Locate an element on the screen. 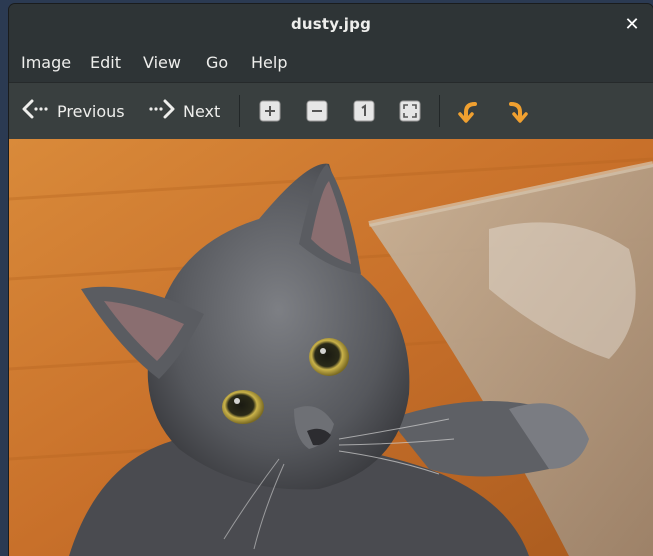  zoom-out-button is located at coordinates (317, 111).